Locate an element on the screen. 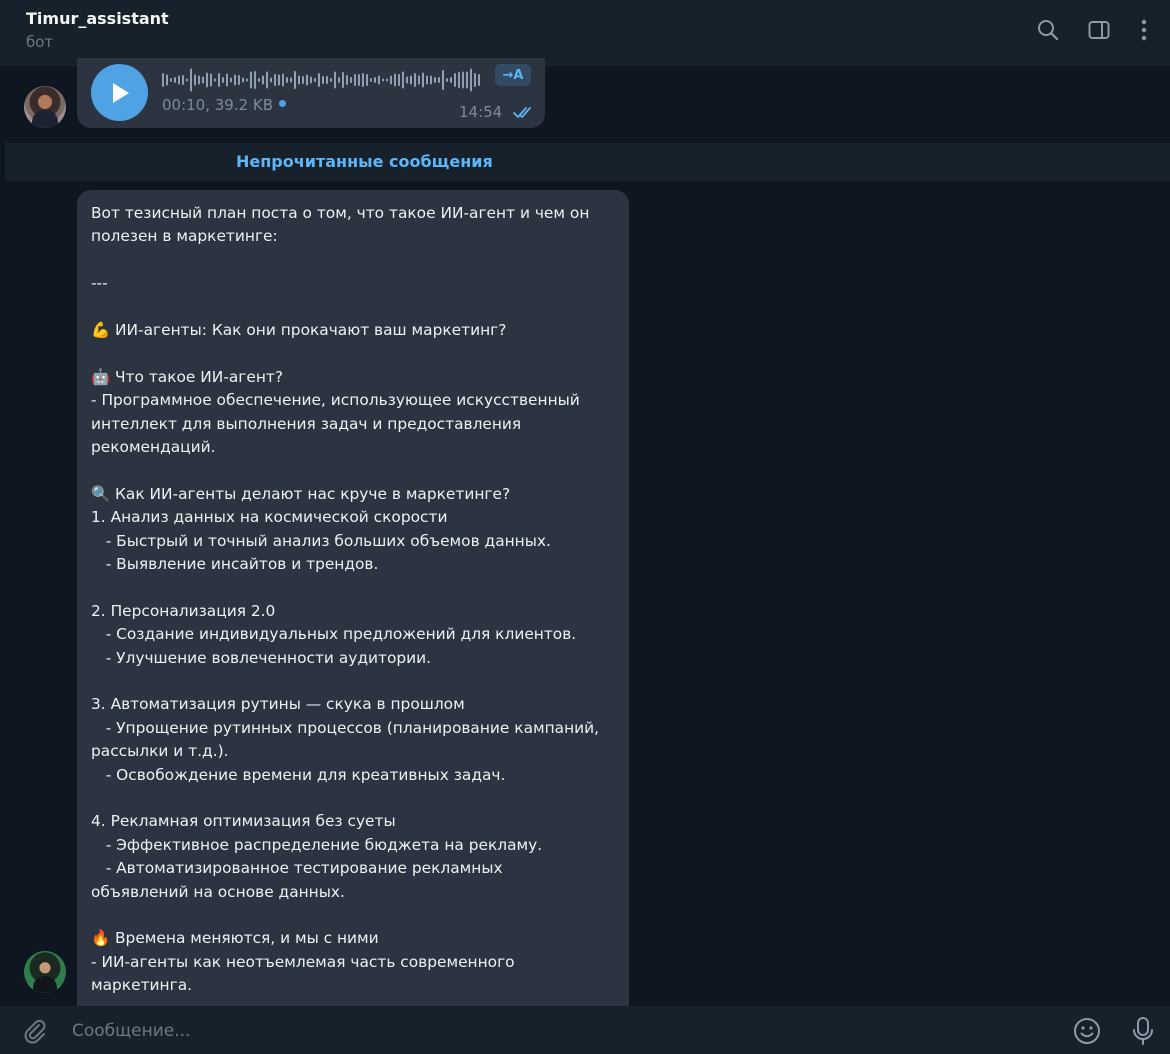 The image size is (1170, 1054). message-composer is located at coordinates (585, 1030).